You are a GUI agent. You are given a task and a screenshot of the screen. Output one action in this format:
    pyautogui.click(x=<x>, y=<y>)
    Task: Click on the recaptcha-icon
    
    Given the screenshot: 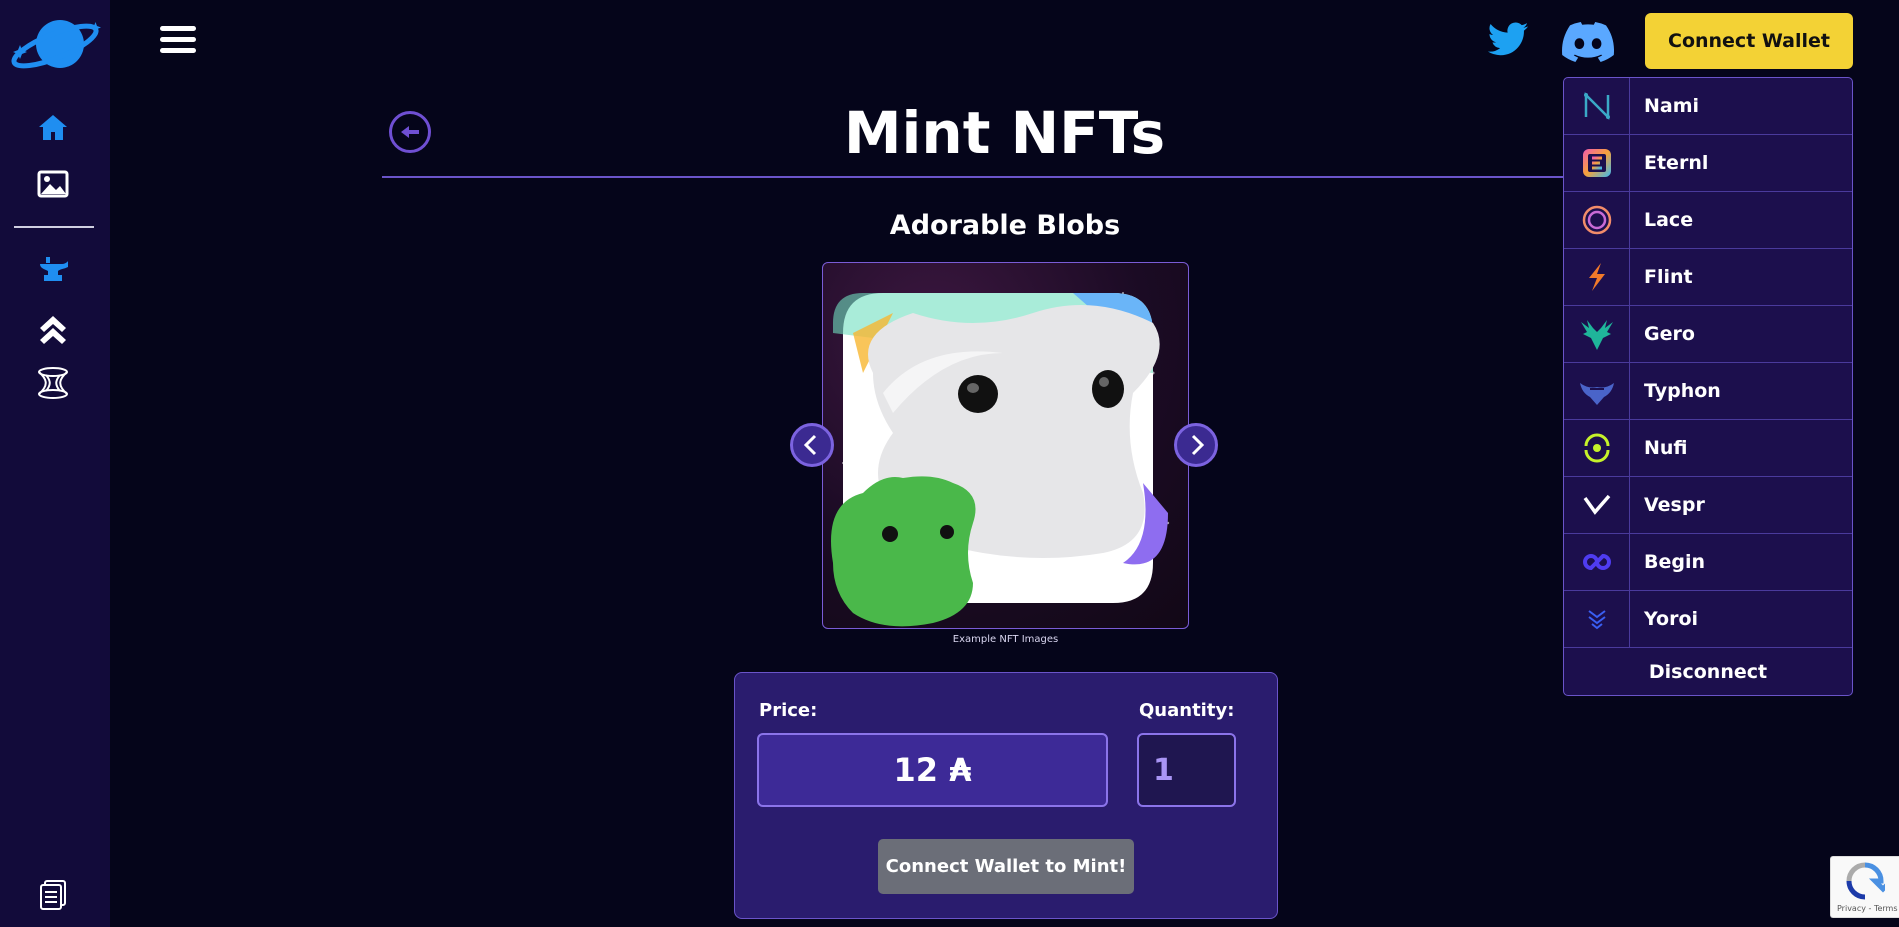 What is the action you would take?
    pyautogui.click(x=1865, y=881)
    